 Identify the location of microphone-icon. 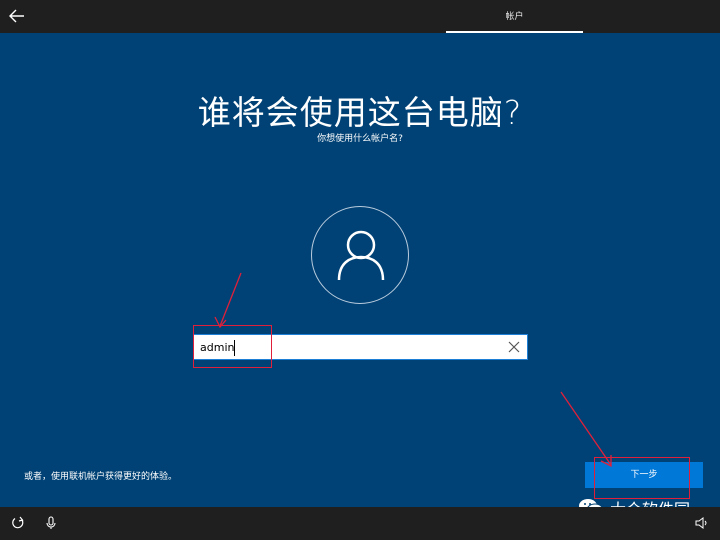
(51, 523).